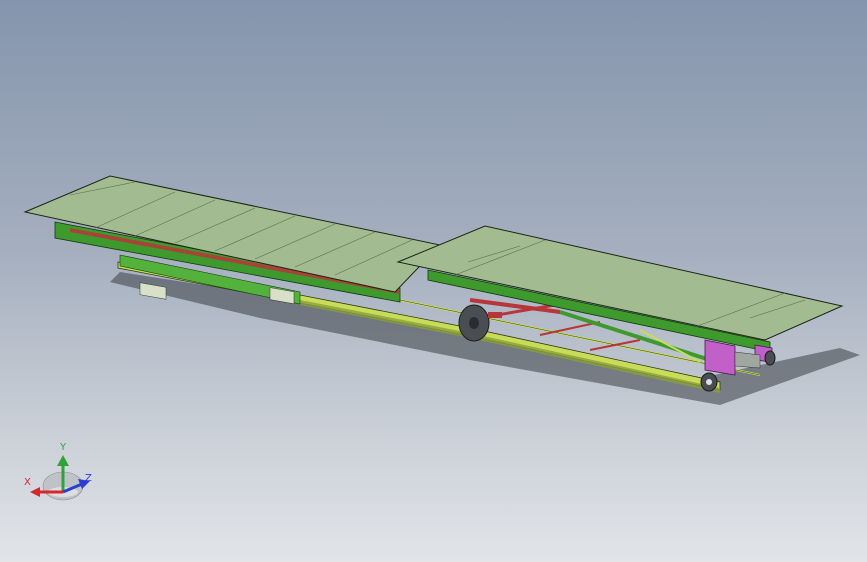 This screenshot has width=867, height=562. Describe the element at coordinates (720, 357) in the screenshot. I see `pink-gear-housing` at that location.